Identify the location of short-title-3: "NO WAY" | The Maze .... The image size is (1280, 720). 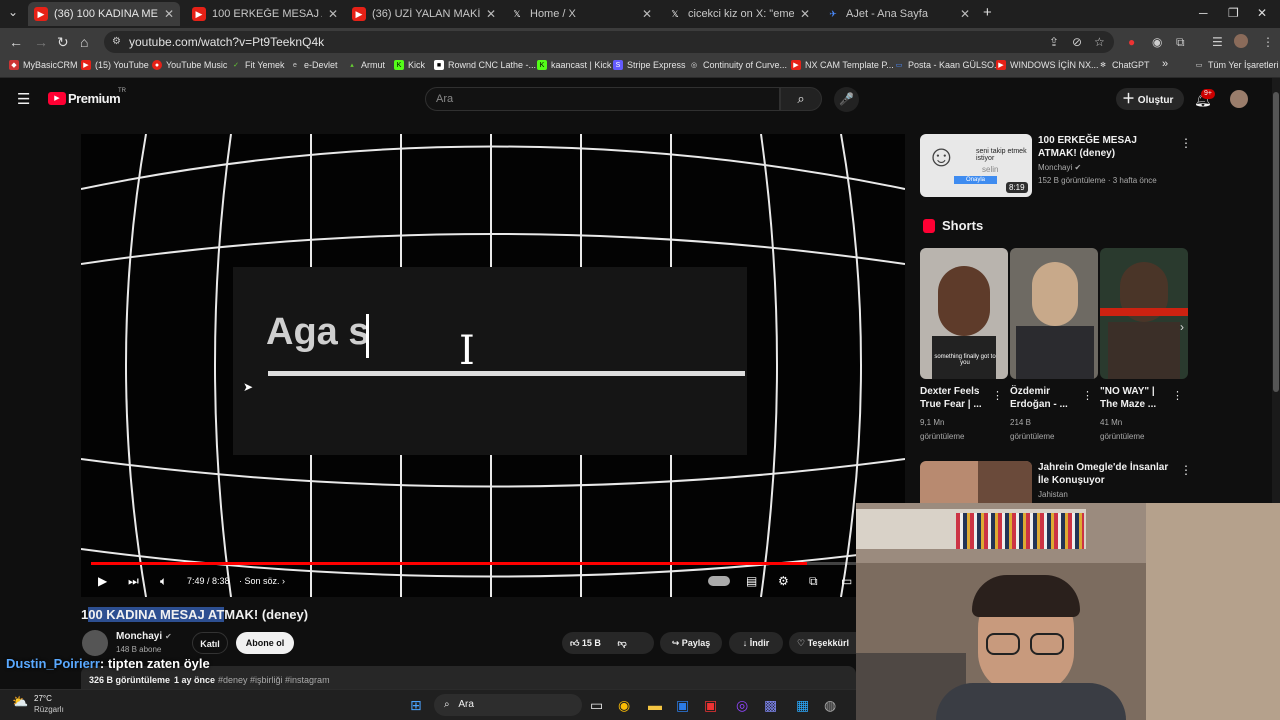
(1134, 398).